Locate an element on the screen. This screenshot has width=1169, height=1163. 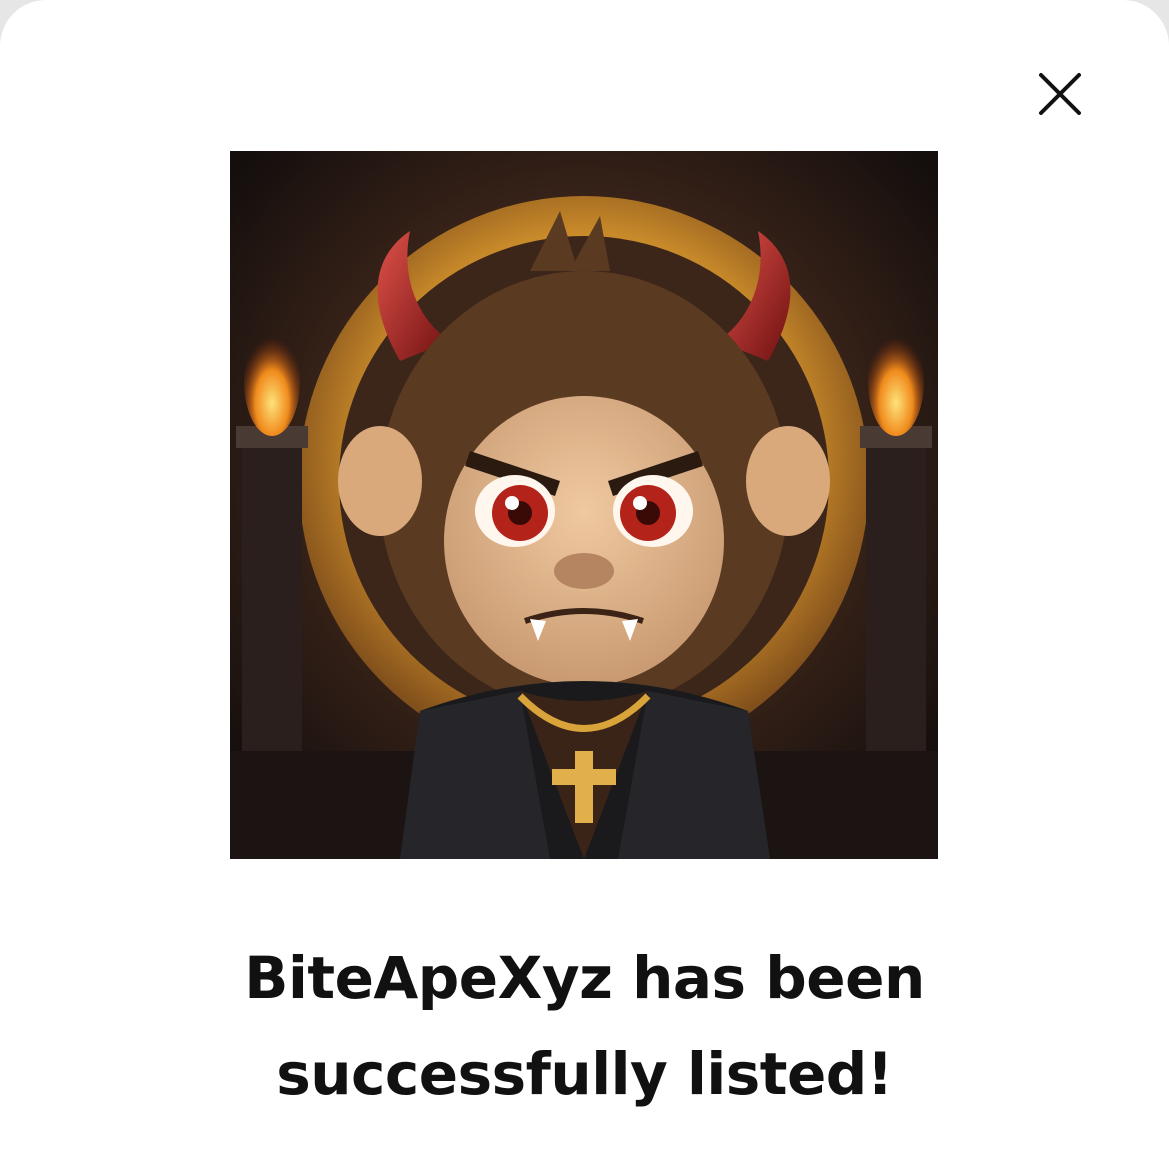
success-message-line-2: successfully listed! is located at coordinates (584, 1074).